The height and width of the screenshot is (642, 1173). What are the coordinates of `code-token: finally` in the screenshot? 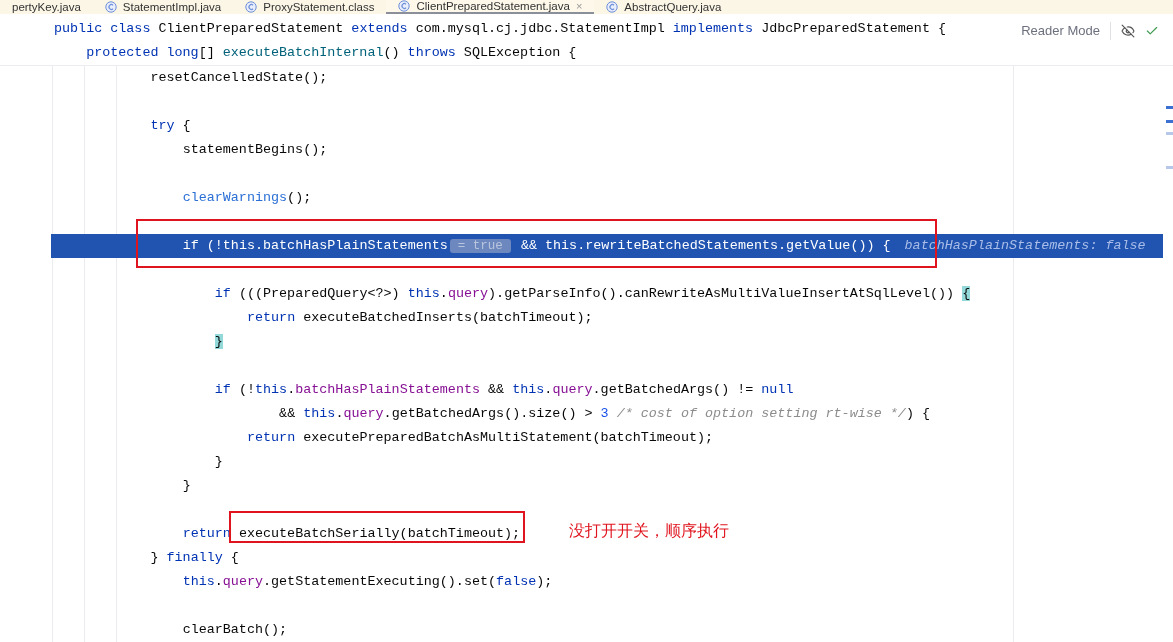 It's located at (194, 557).